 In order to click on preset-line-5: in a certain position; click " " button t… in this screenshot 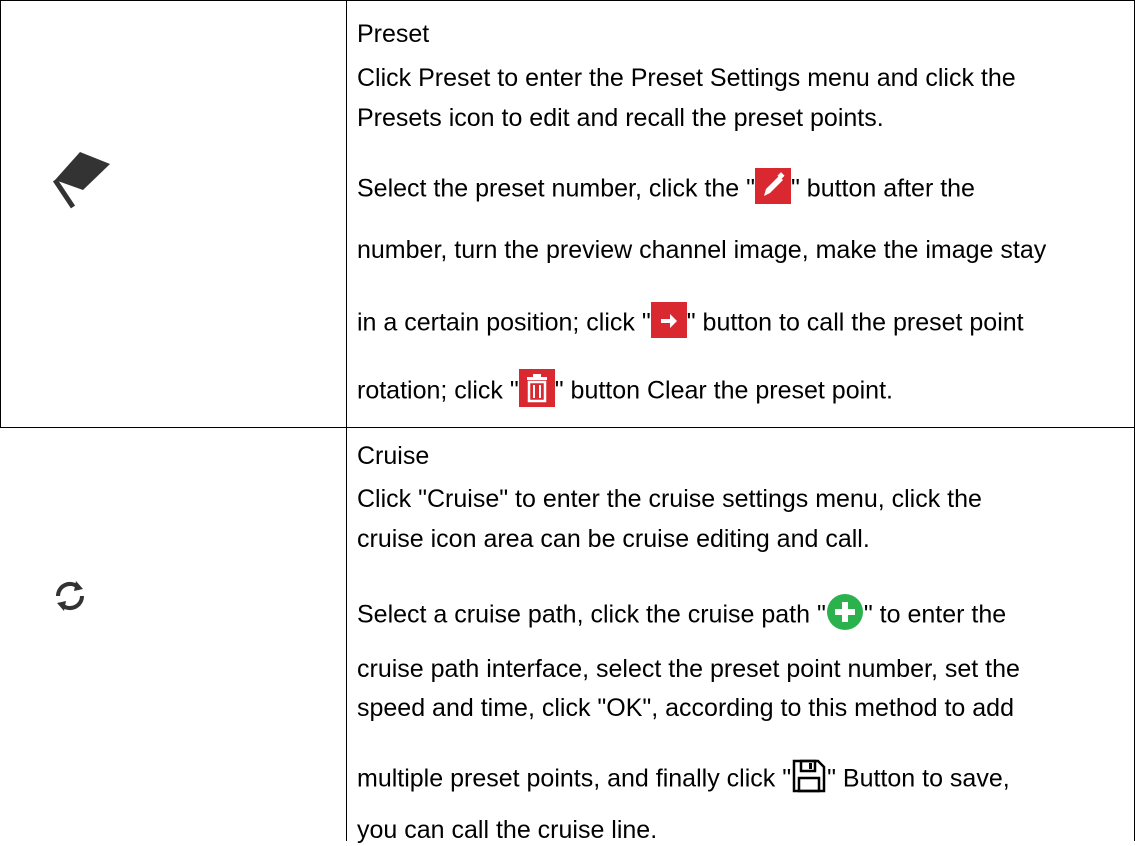, I will do `click(690, 324)`.